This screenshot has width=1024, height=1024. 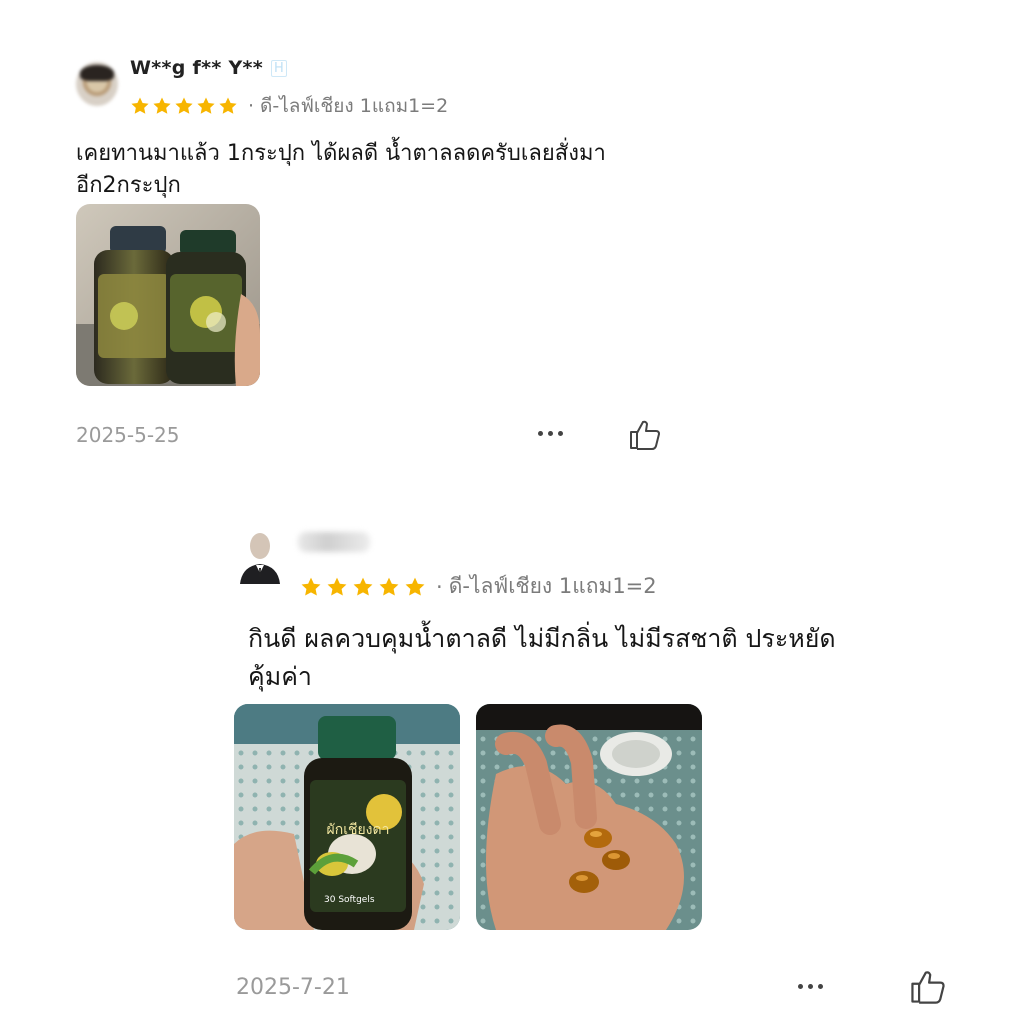 I want to click on review-photo-image: ผักเชียงดา 30 Softgels, so click(x=347, y=817).